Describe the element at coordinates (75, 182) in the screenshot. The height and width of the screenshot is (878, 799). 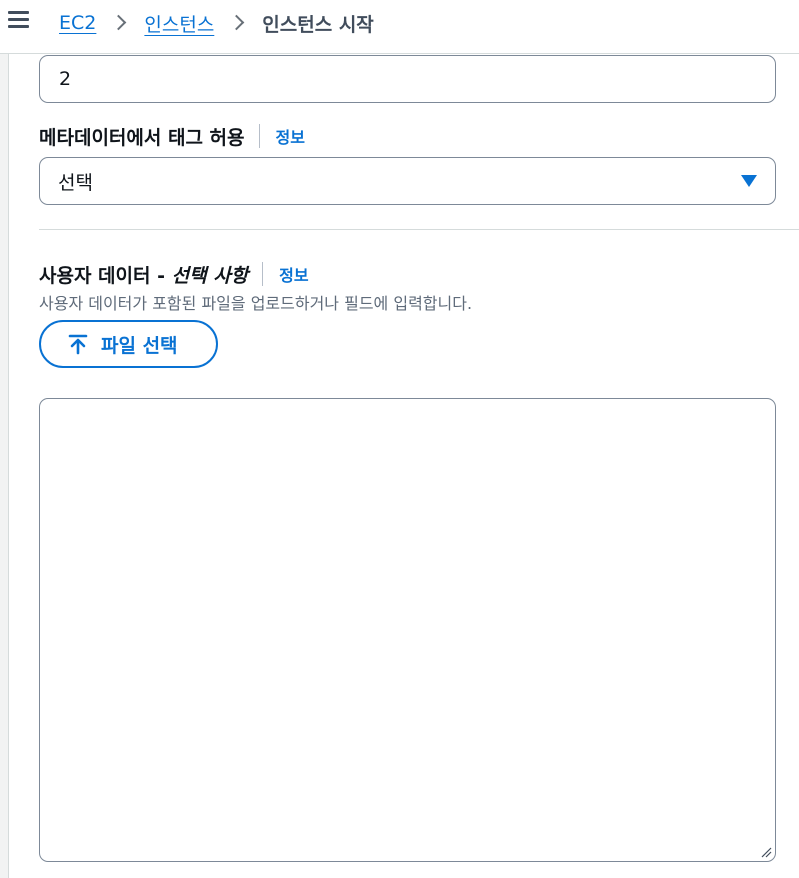
I see `metadata-tags-selected-value: 선택` at that location.